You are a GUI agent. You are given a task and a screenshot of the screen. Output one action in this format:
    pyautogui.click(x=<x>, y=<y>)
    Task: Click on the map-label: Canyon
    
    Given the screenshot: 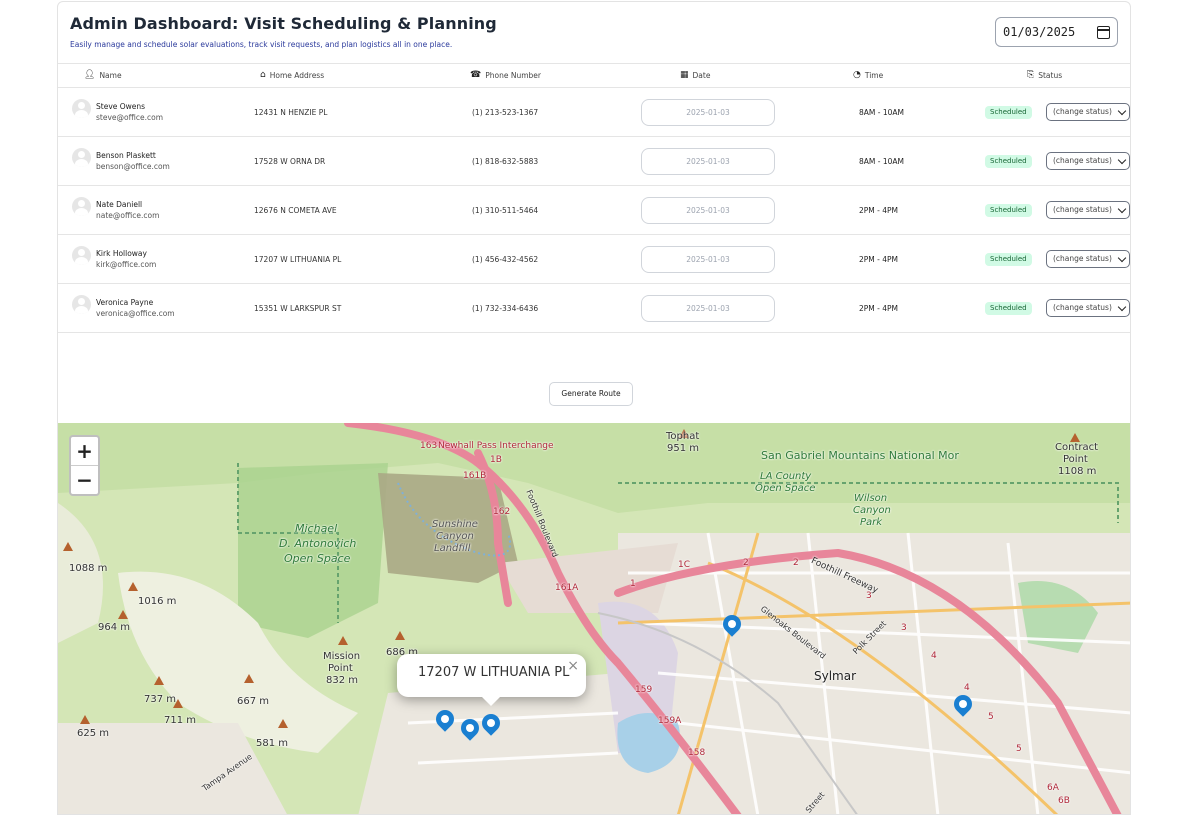 What is the action you would take?
    pyautogui.click(x=872, y=510)
    